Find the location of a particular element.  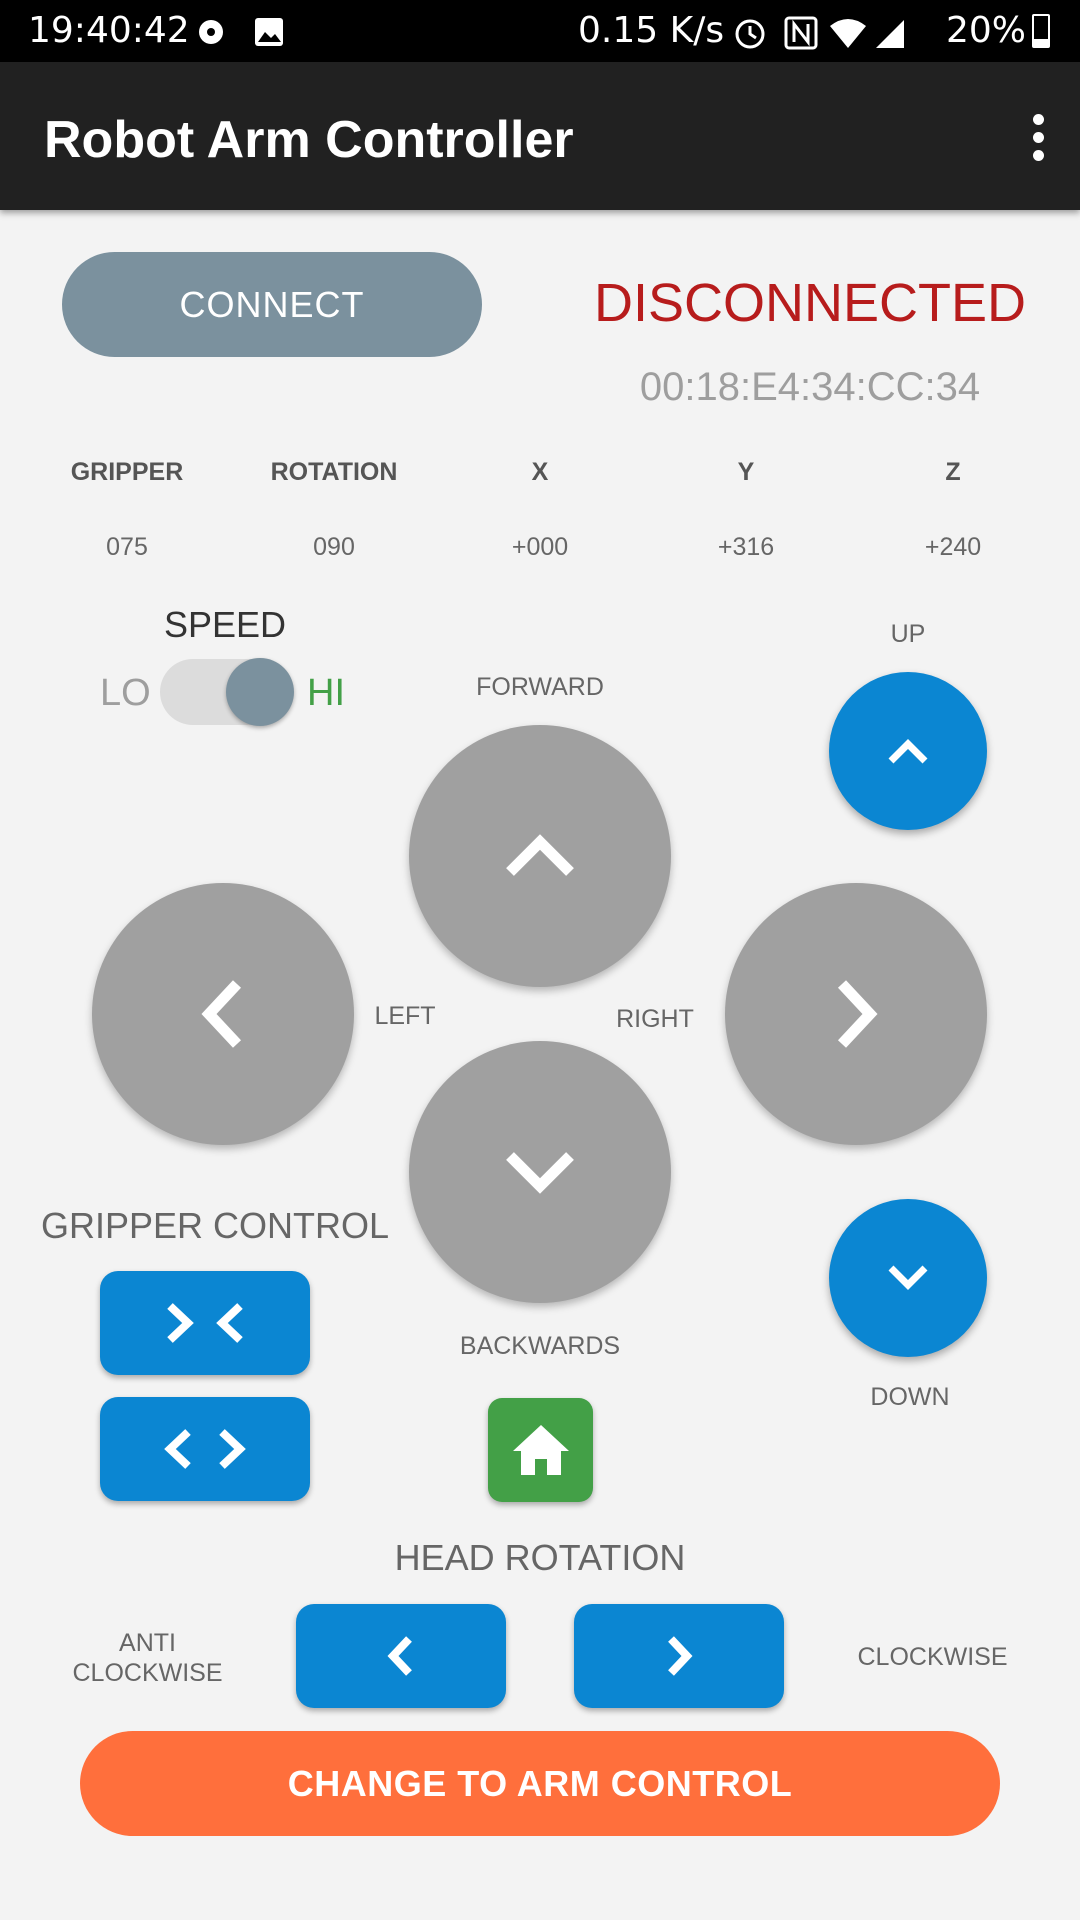

home-button is located at coordinates (540, 1450).